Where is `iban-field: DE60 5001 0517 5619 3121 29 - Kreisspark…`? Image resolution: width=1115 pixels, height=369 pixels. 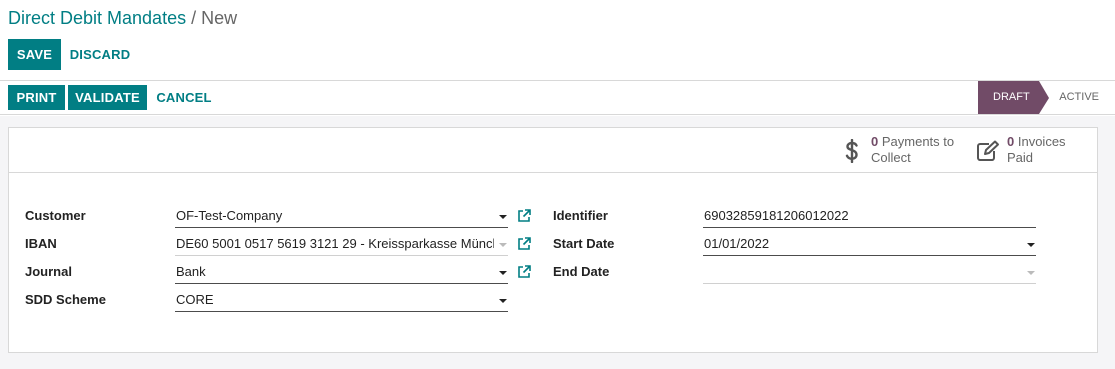 iban-field: DE60 5001 0517 5619 3121 29 - Kreisspark… is located at coordinates (341, 245).